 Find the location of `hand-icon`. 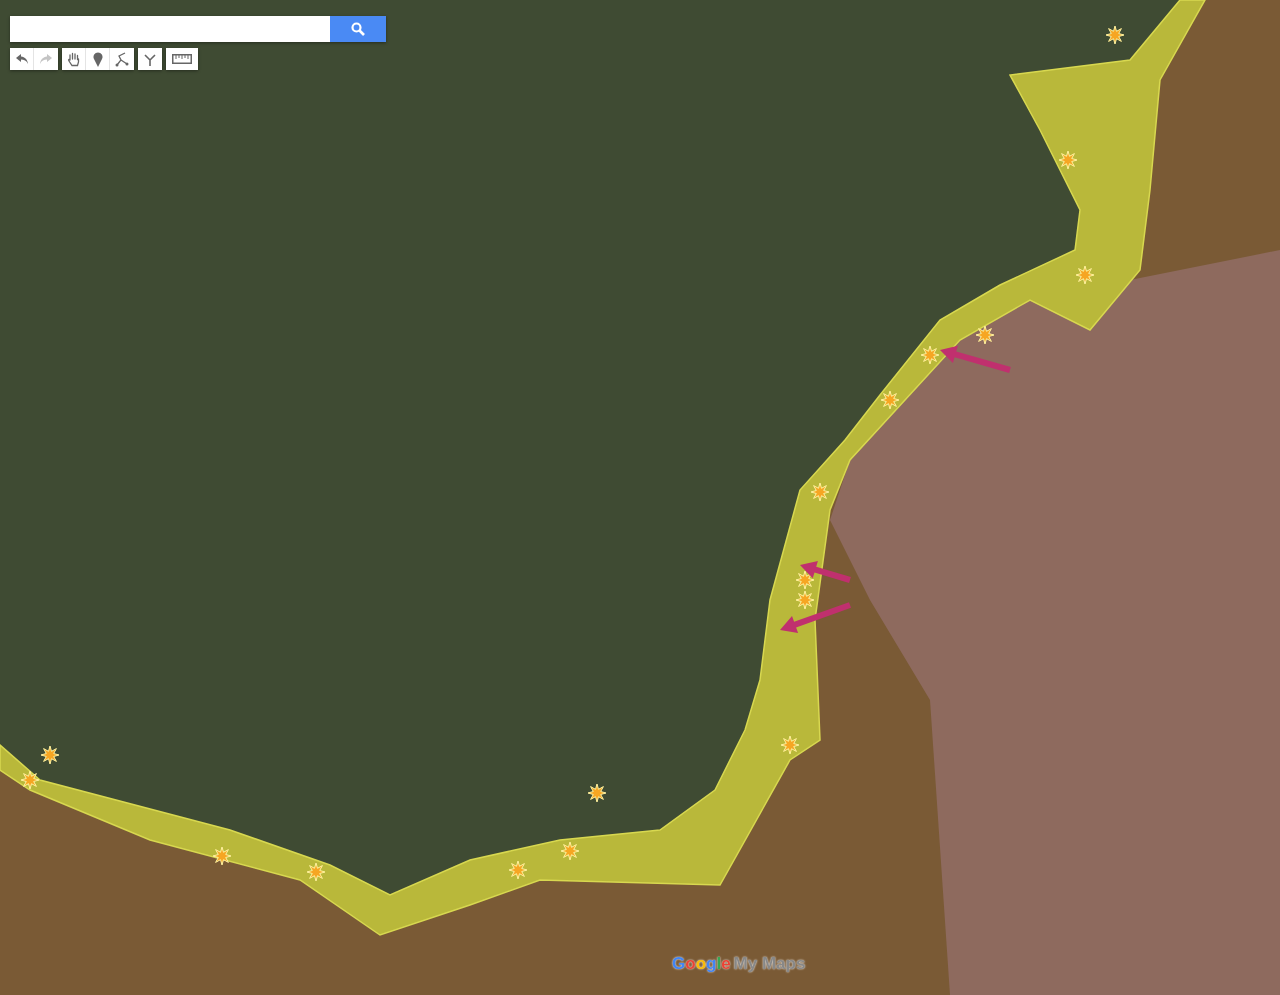

hand-icon is located at coordinates (73, 59).